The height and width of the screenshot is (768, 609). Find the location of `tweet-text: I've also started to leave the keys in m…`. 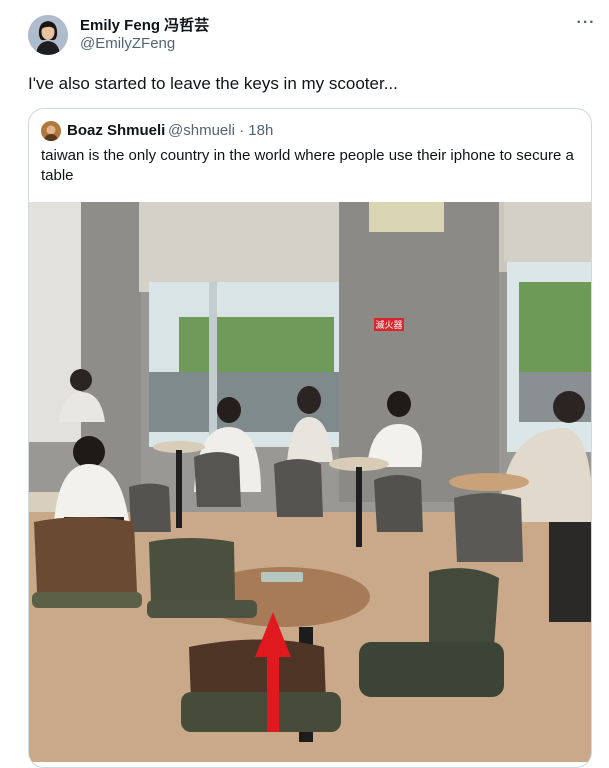

tweet-text: I've also started to leave the keys in m… is located at coordinates (213, 83).